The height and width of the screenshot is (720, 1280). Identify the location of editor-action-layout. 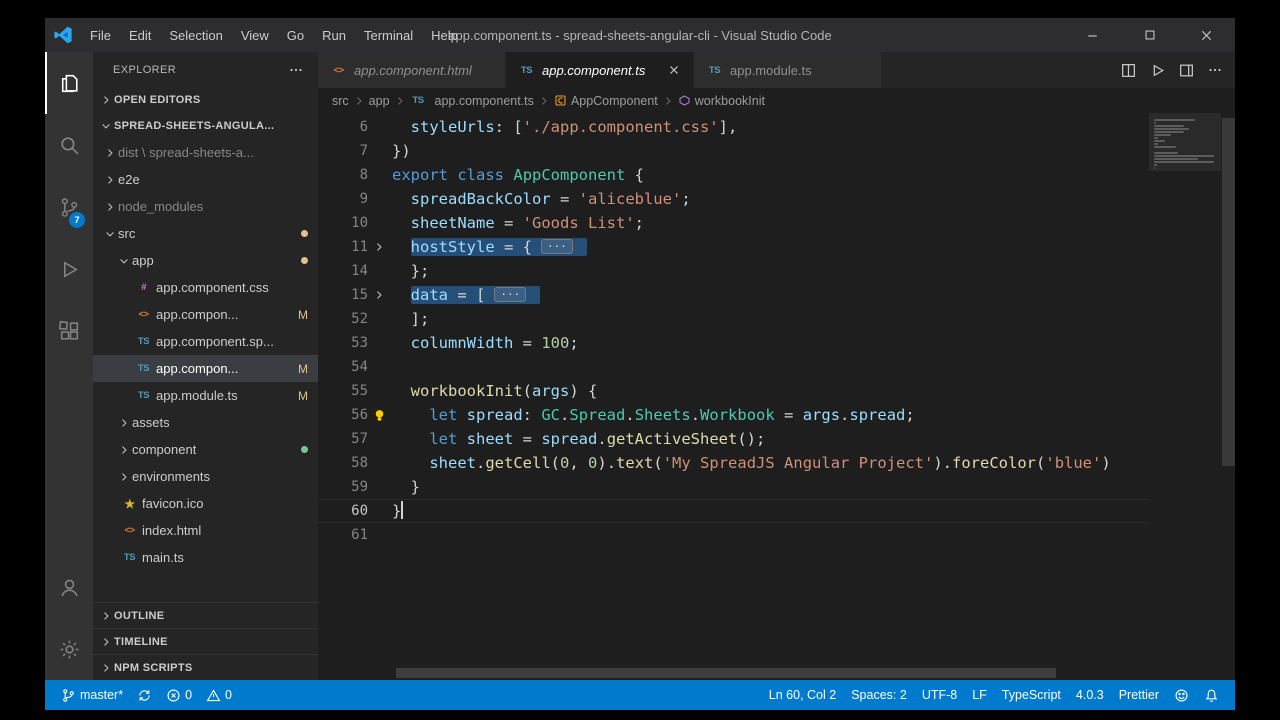
(1186, 70).